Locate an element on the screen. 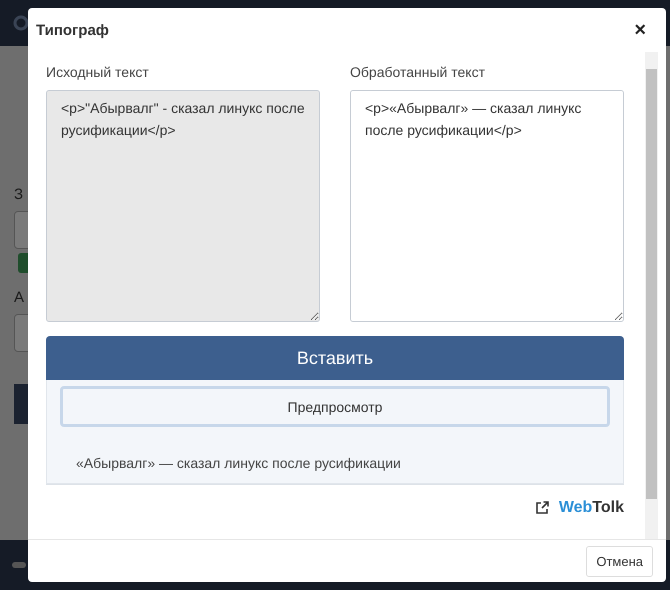 Image resolution: width=670 pixels, height=590 pixels. field-label: Обработанный текст is located at coordinates (418, 72).